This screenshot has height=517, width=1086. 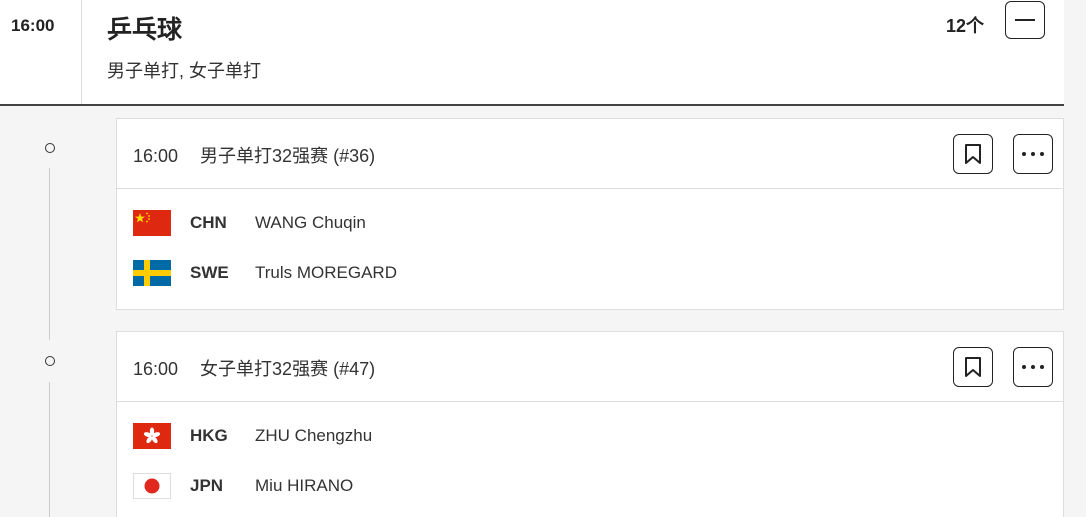 What do you see at coordinates (145, 30) in the screenshot?
I see `sport-title: 乒乓球` at bounding box center [145, 30].